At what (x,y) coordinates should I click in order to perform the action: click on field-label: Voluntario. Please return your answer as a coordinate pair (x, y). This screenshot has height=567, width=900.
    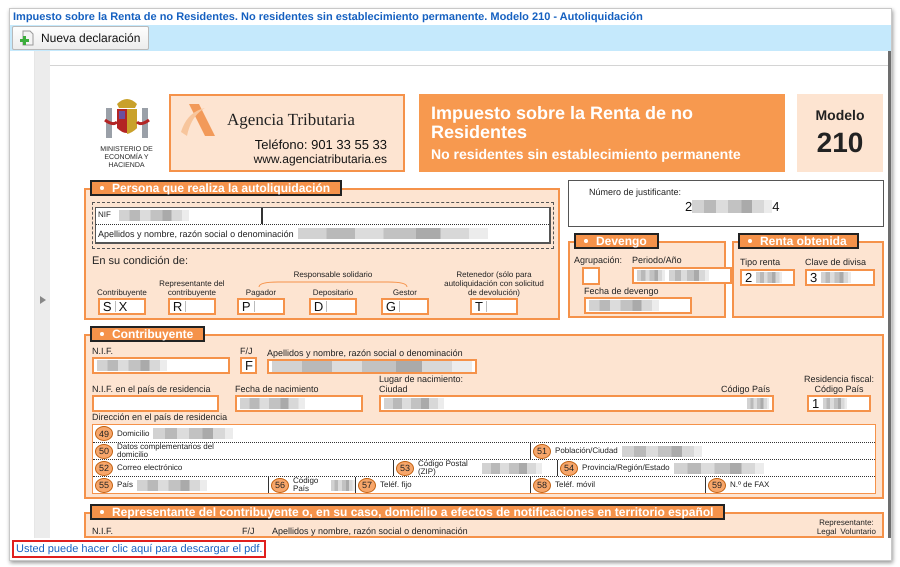
    Looking at the image, I should click on (858, 532).